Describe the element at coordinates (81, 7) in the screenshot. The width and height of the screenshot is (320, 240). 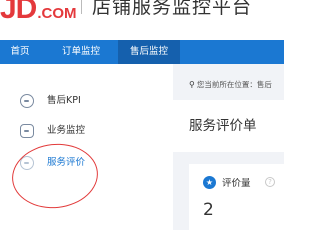
I see `header-divider` at that location.